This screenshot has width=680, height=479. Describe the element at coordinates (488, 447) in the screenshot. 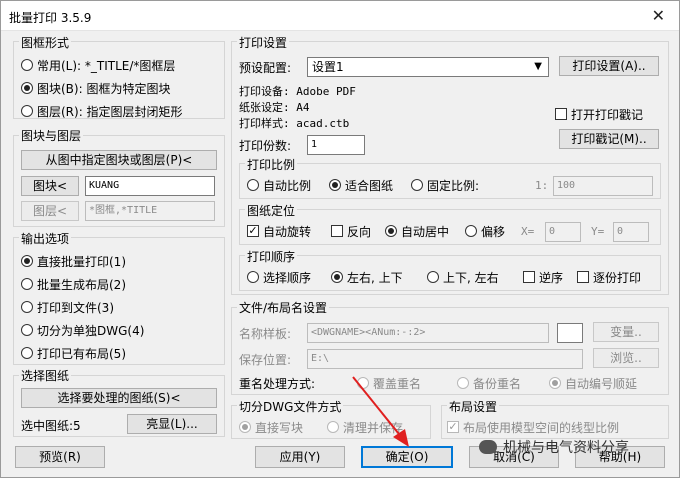

I see `wechat-icon` at that location.